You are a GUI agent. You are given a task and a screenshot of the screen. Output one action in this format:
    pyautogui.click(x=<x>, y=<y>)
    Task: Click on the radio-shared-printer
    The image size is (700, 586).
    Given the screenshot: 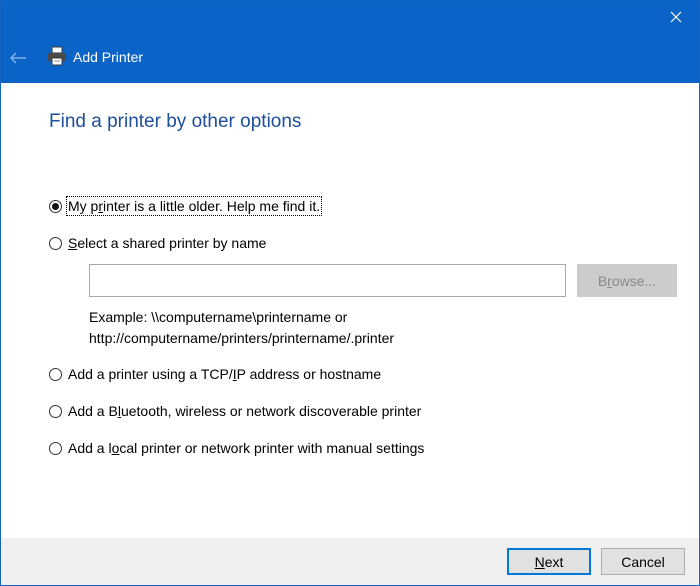 What is the action you would take?
    pyautogui.click(x=55, y=243)
    